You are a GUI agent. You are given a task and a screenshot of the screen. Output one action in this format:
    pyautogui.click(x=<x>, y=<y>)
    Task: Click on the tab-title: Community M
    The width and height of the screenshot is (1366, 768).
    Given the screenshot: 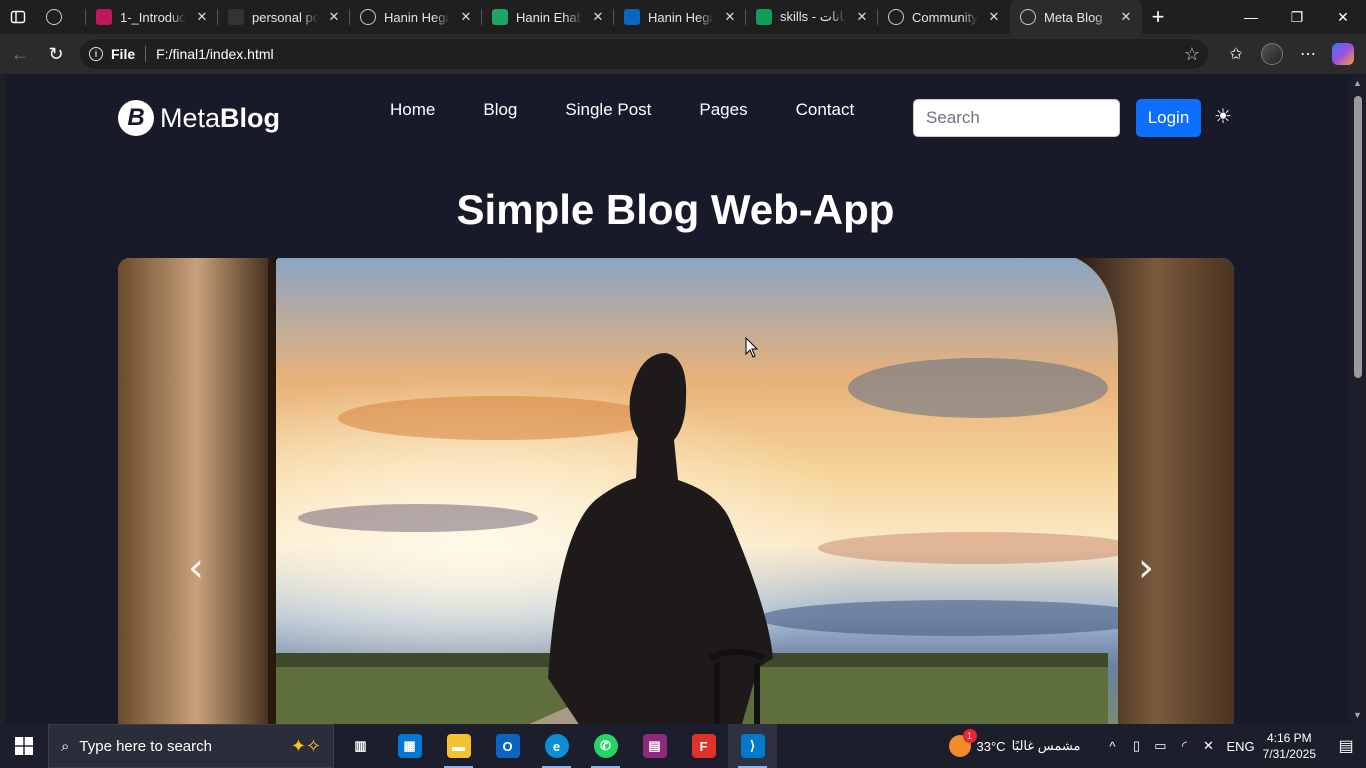 What is the action you would take?
    pyautogui.click(x=945, y=17)
    